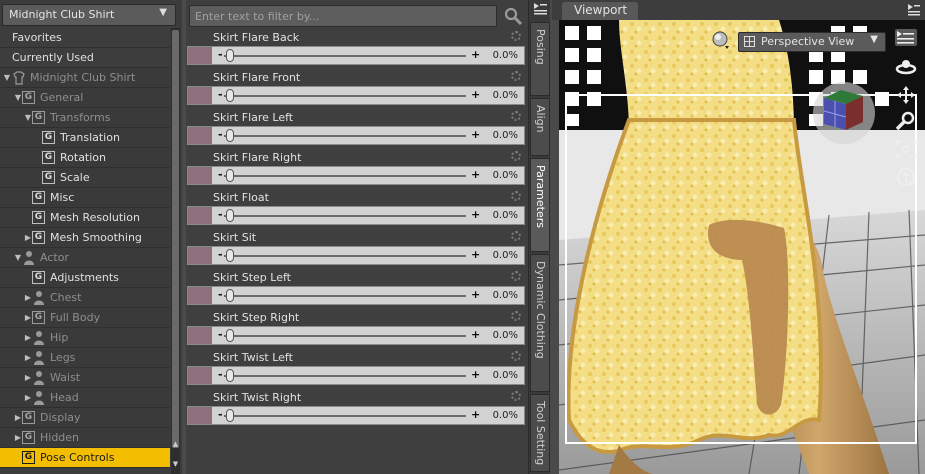  Describe the element at coordinates (85, 118) in the screenshot. I see `tree-item-transforms: ▼ G Transforms` at that location.